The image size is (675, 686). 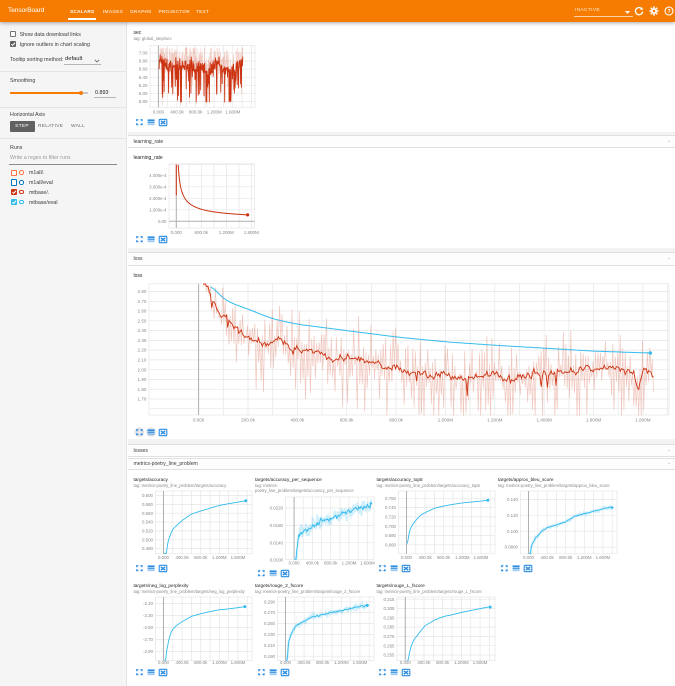 I want to click on svg-text: 1.70, so click(x=142, y=399).